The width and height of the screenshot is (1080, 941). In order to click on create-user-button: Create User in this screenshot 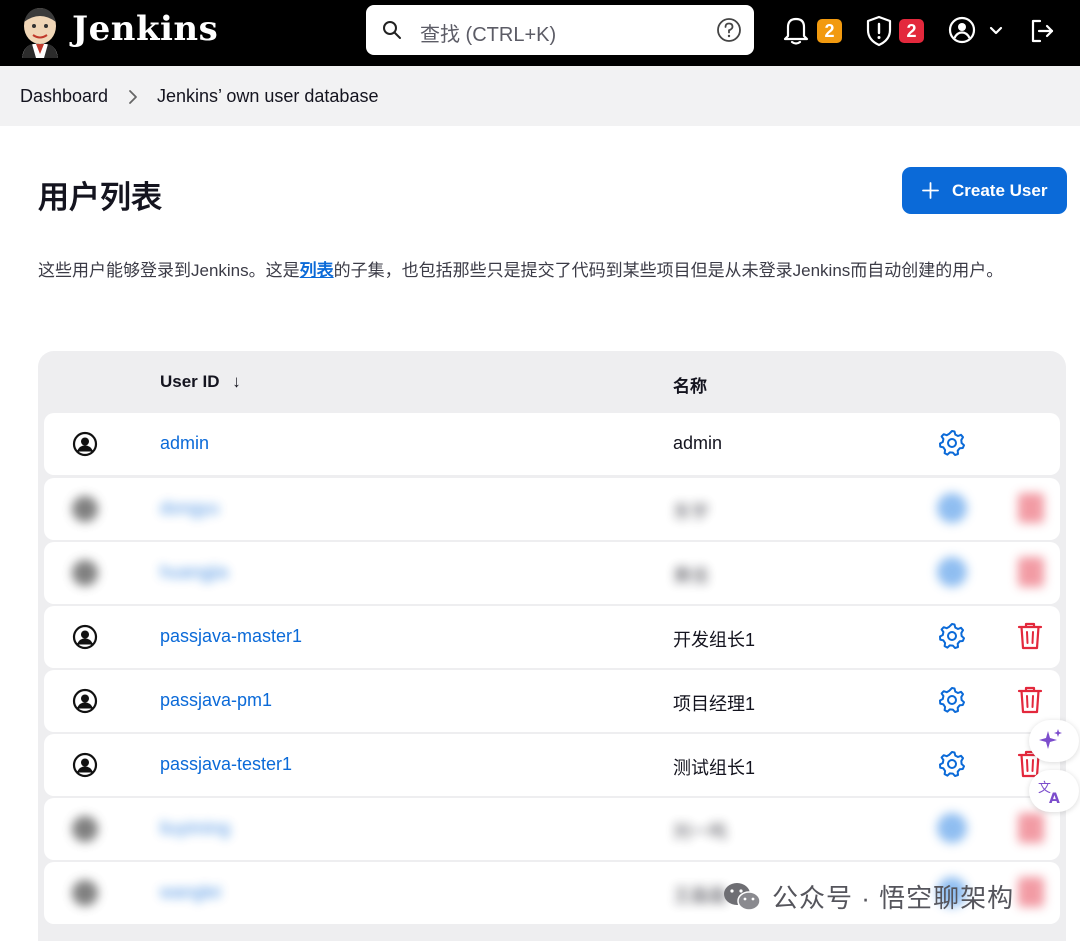, I will do `click(984, 190)`.